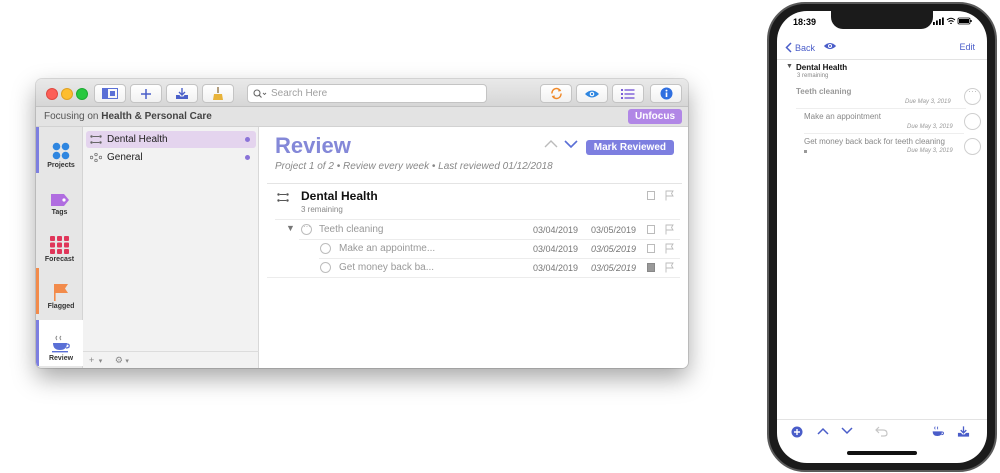  I want to click on note-filled-icon, so click(651, 267).